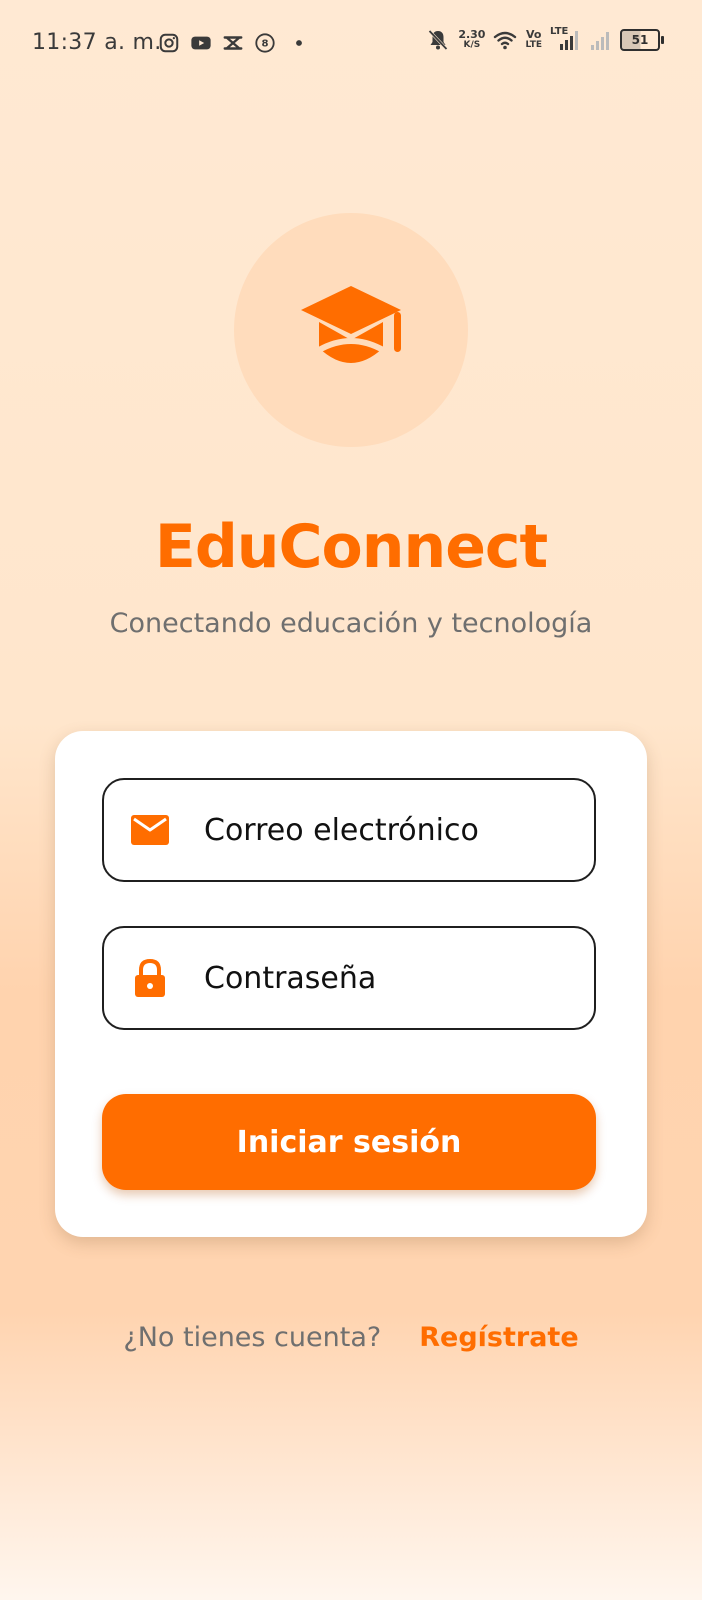 This screenshot has width=702, height=1600. What do you see at coordinates (150, 830) in the screenshot?
I see `mail-icon` at bounding box center [150, 830].